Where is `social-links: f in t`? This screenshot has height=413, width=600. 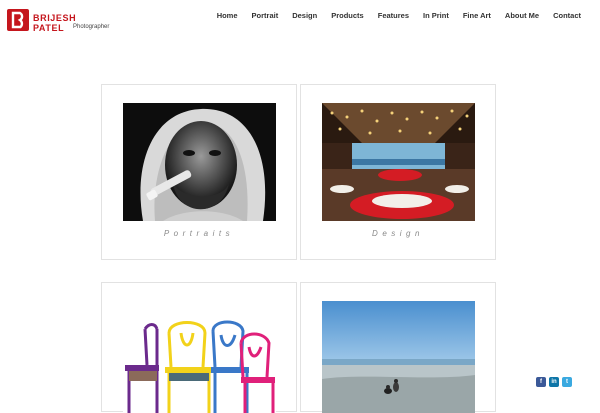
social-links: f in t is located at coordinates (554, 382).